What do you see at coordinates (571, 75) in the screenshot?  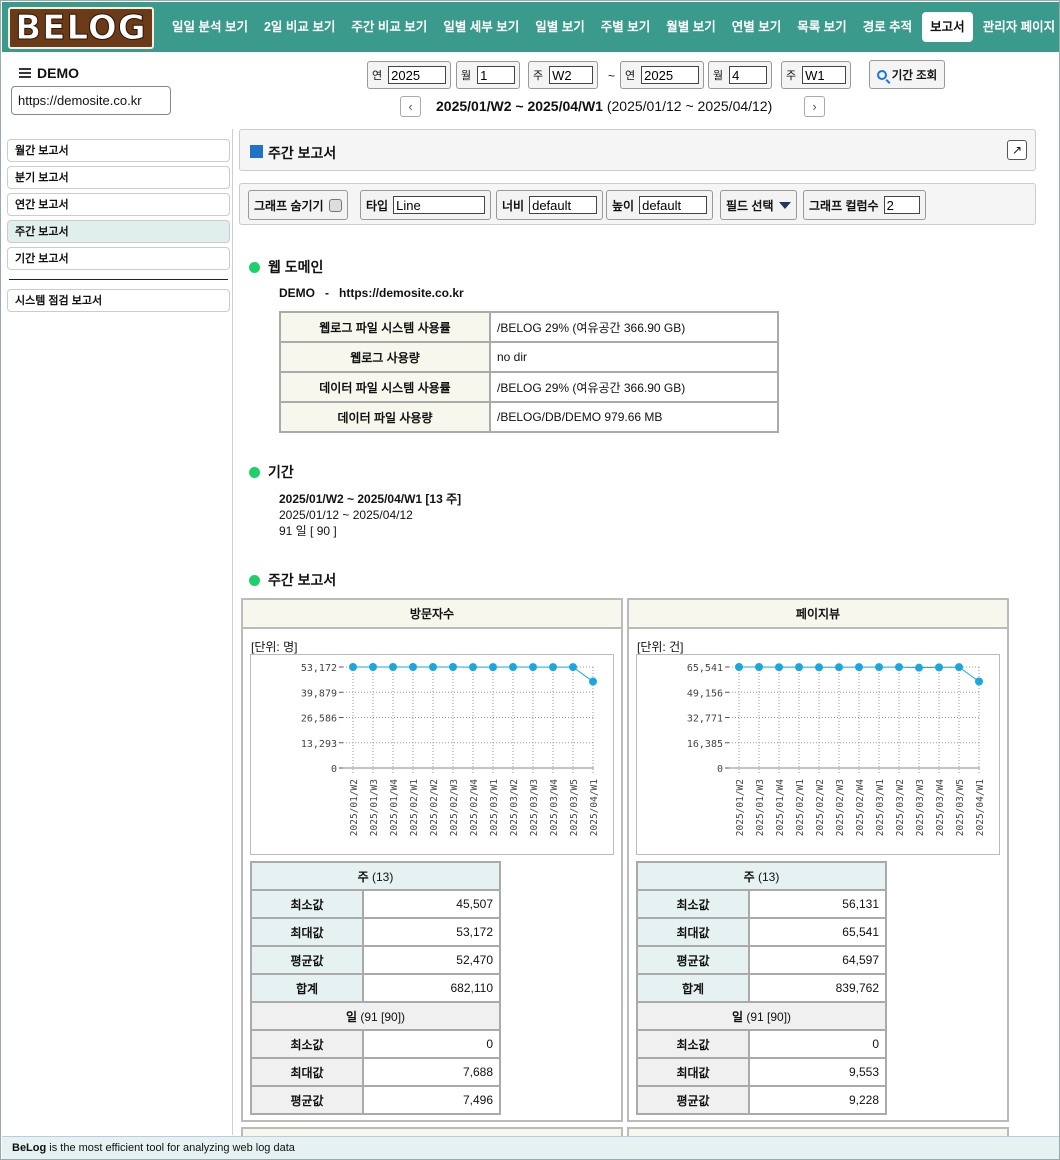 I see `from-week-input` at bounding box center [571, 75].